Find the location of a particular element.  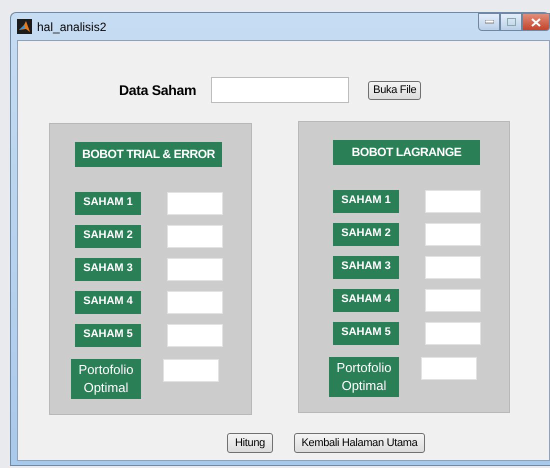

minimize-button is located at coordinates (489, 22).